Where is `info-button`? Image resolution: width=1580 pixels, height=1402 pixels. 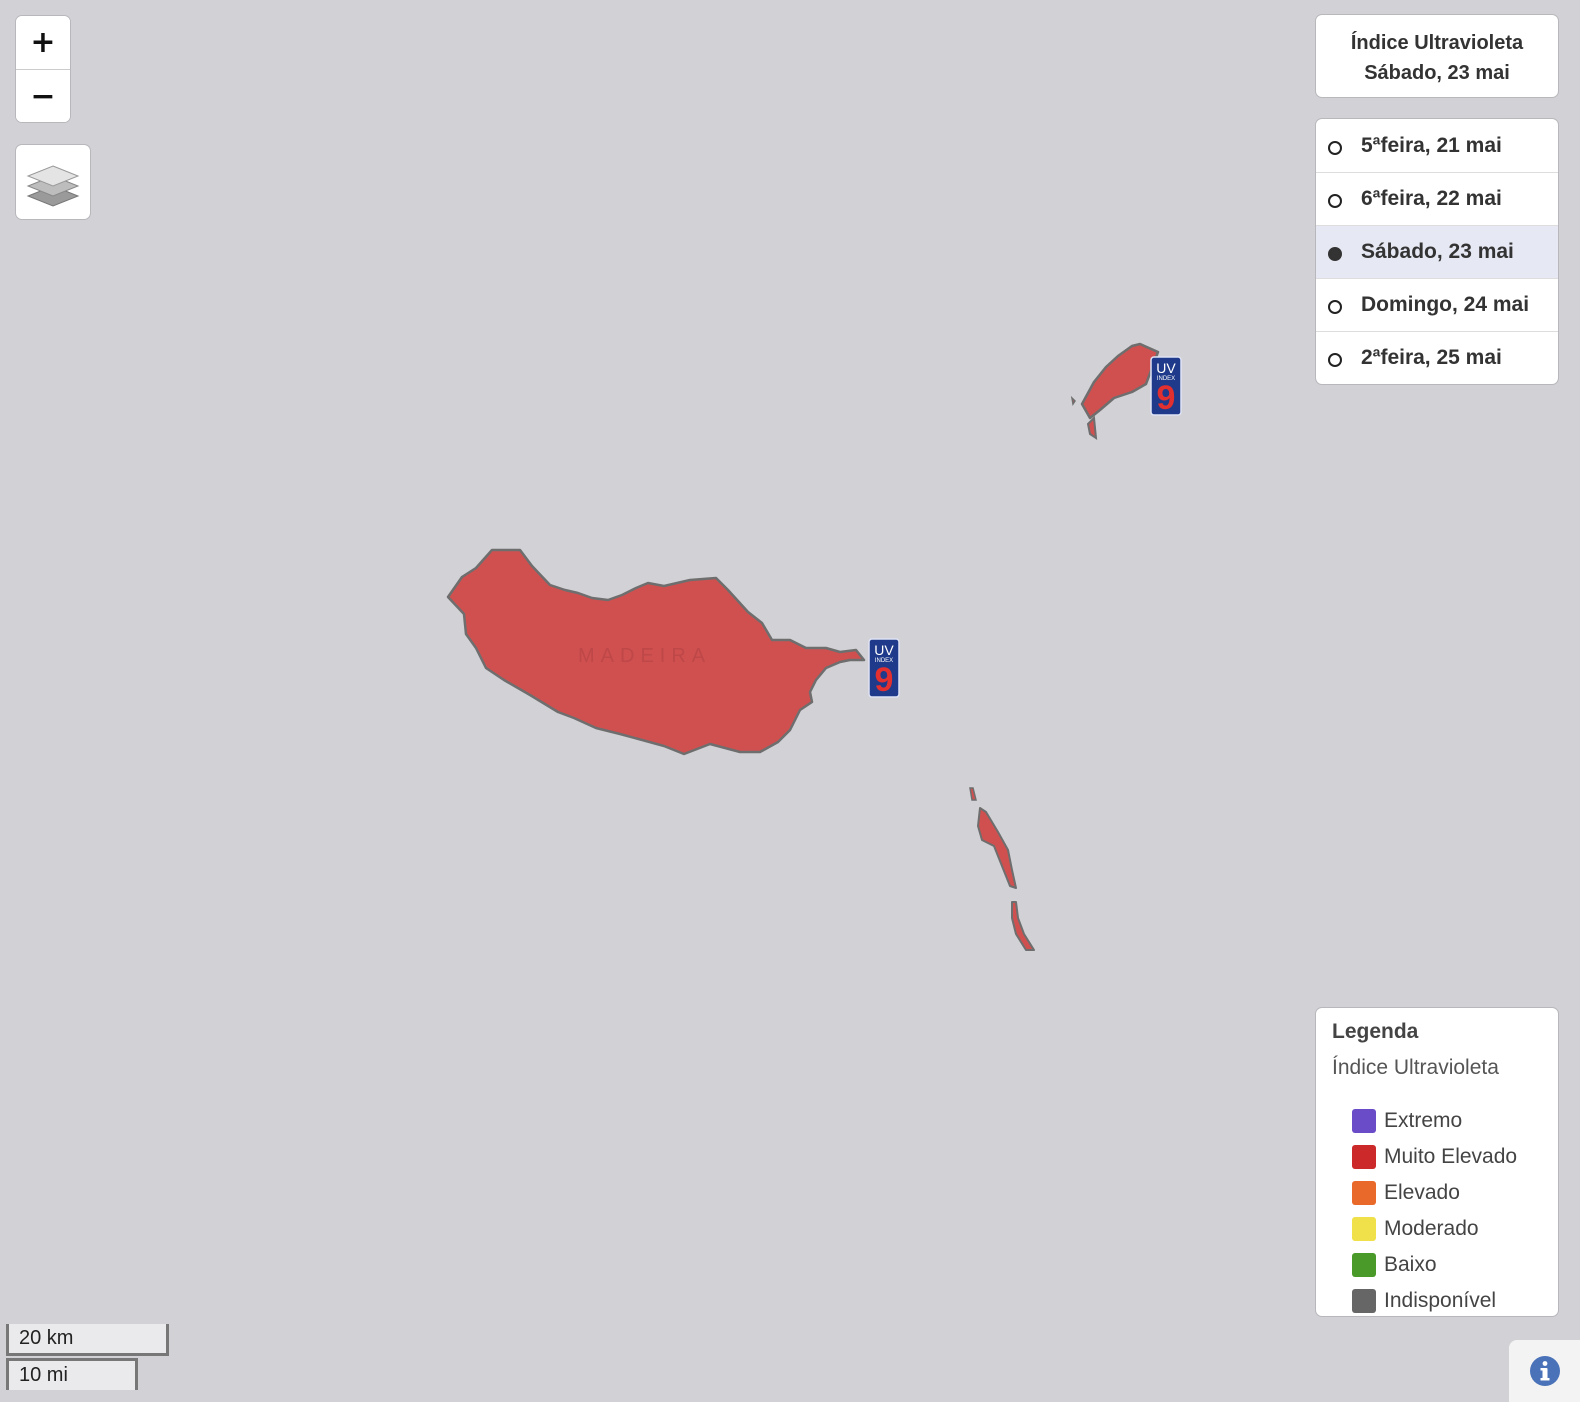 info-button is located at coordinates (1544, 1371).